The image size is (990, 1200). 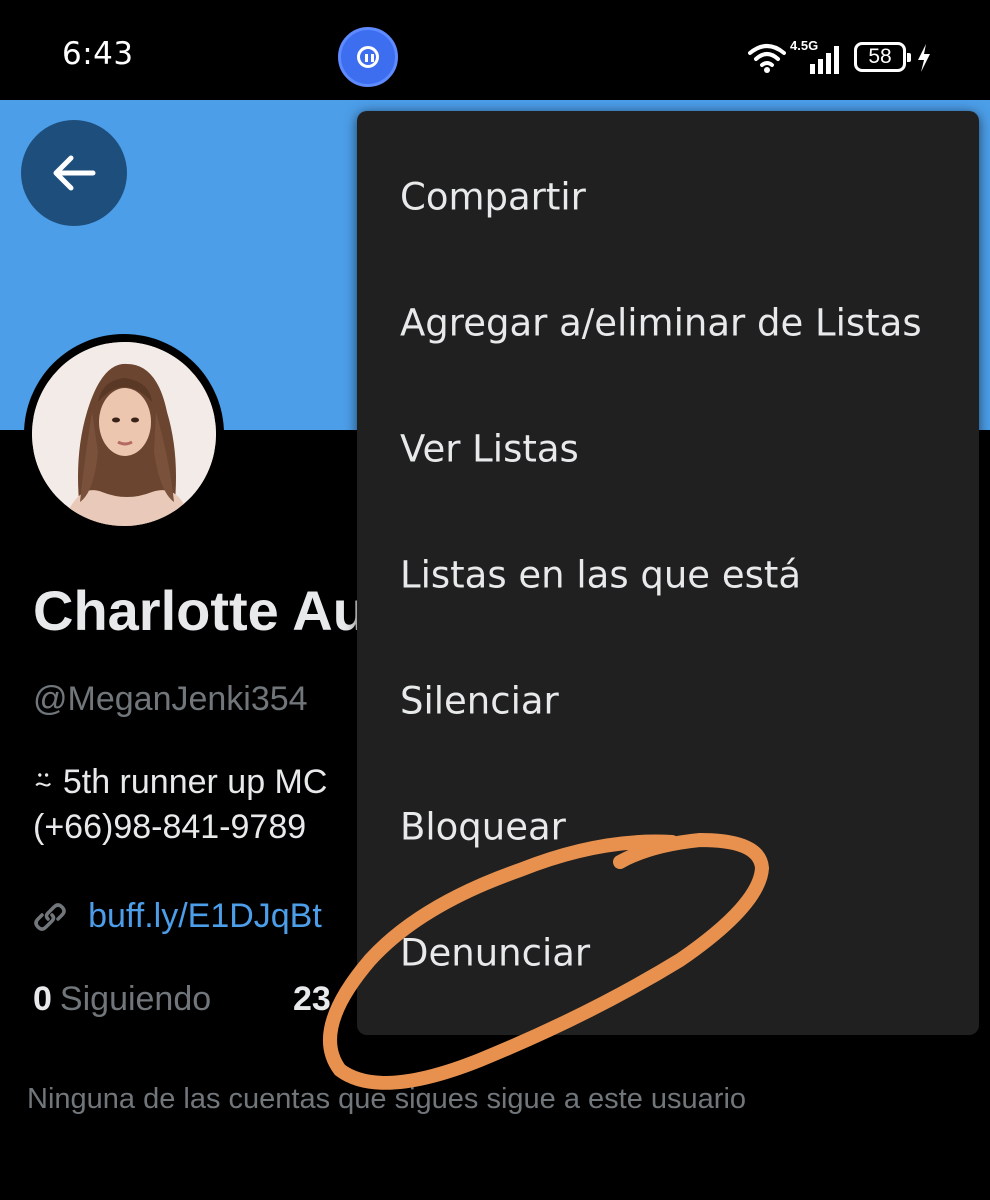 What do you see at coordinates (493, 197) in the screenshot?
I see `menu-item-label: Compartir` at bounding box center [493, 197].